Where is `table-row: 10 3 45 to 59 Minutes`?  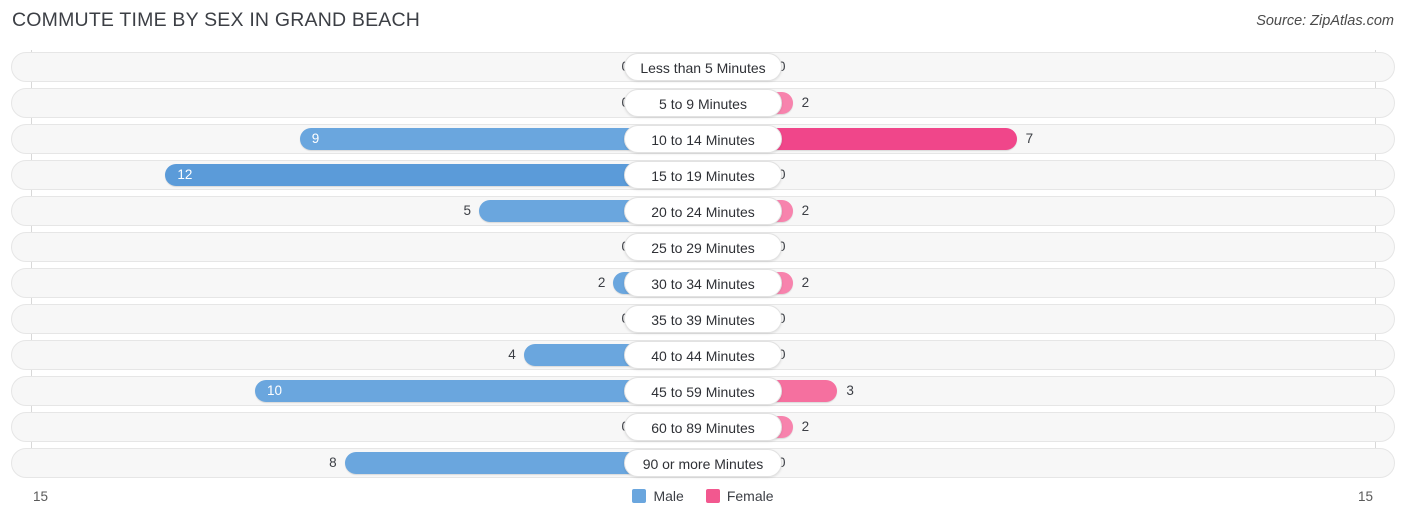
table-row: 10 3 45 to 59 Minutes is located at coordinates (703, 391).